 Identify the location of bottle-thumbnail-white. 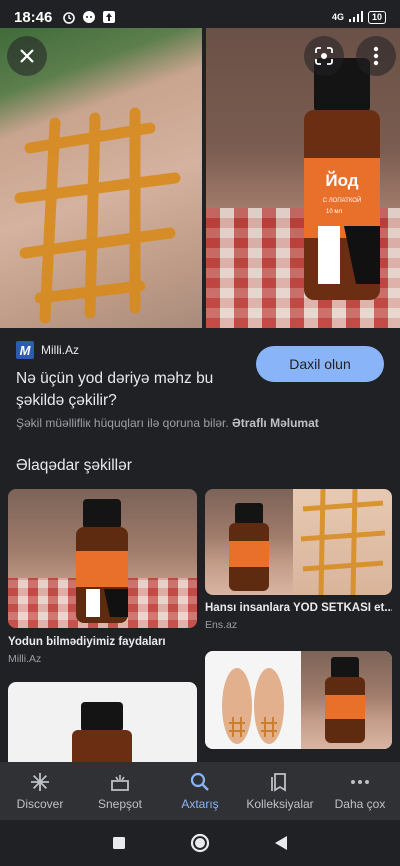
(102, 737).